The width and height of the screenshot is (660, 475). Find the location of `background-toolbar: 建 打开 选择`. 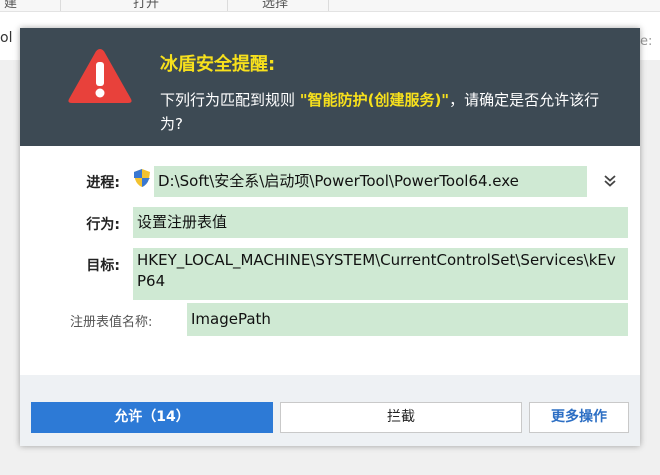

background-toolbar: 建 打开 选择 is located at coordinates (330, 6).